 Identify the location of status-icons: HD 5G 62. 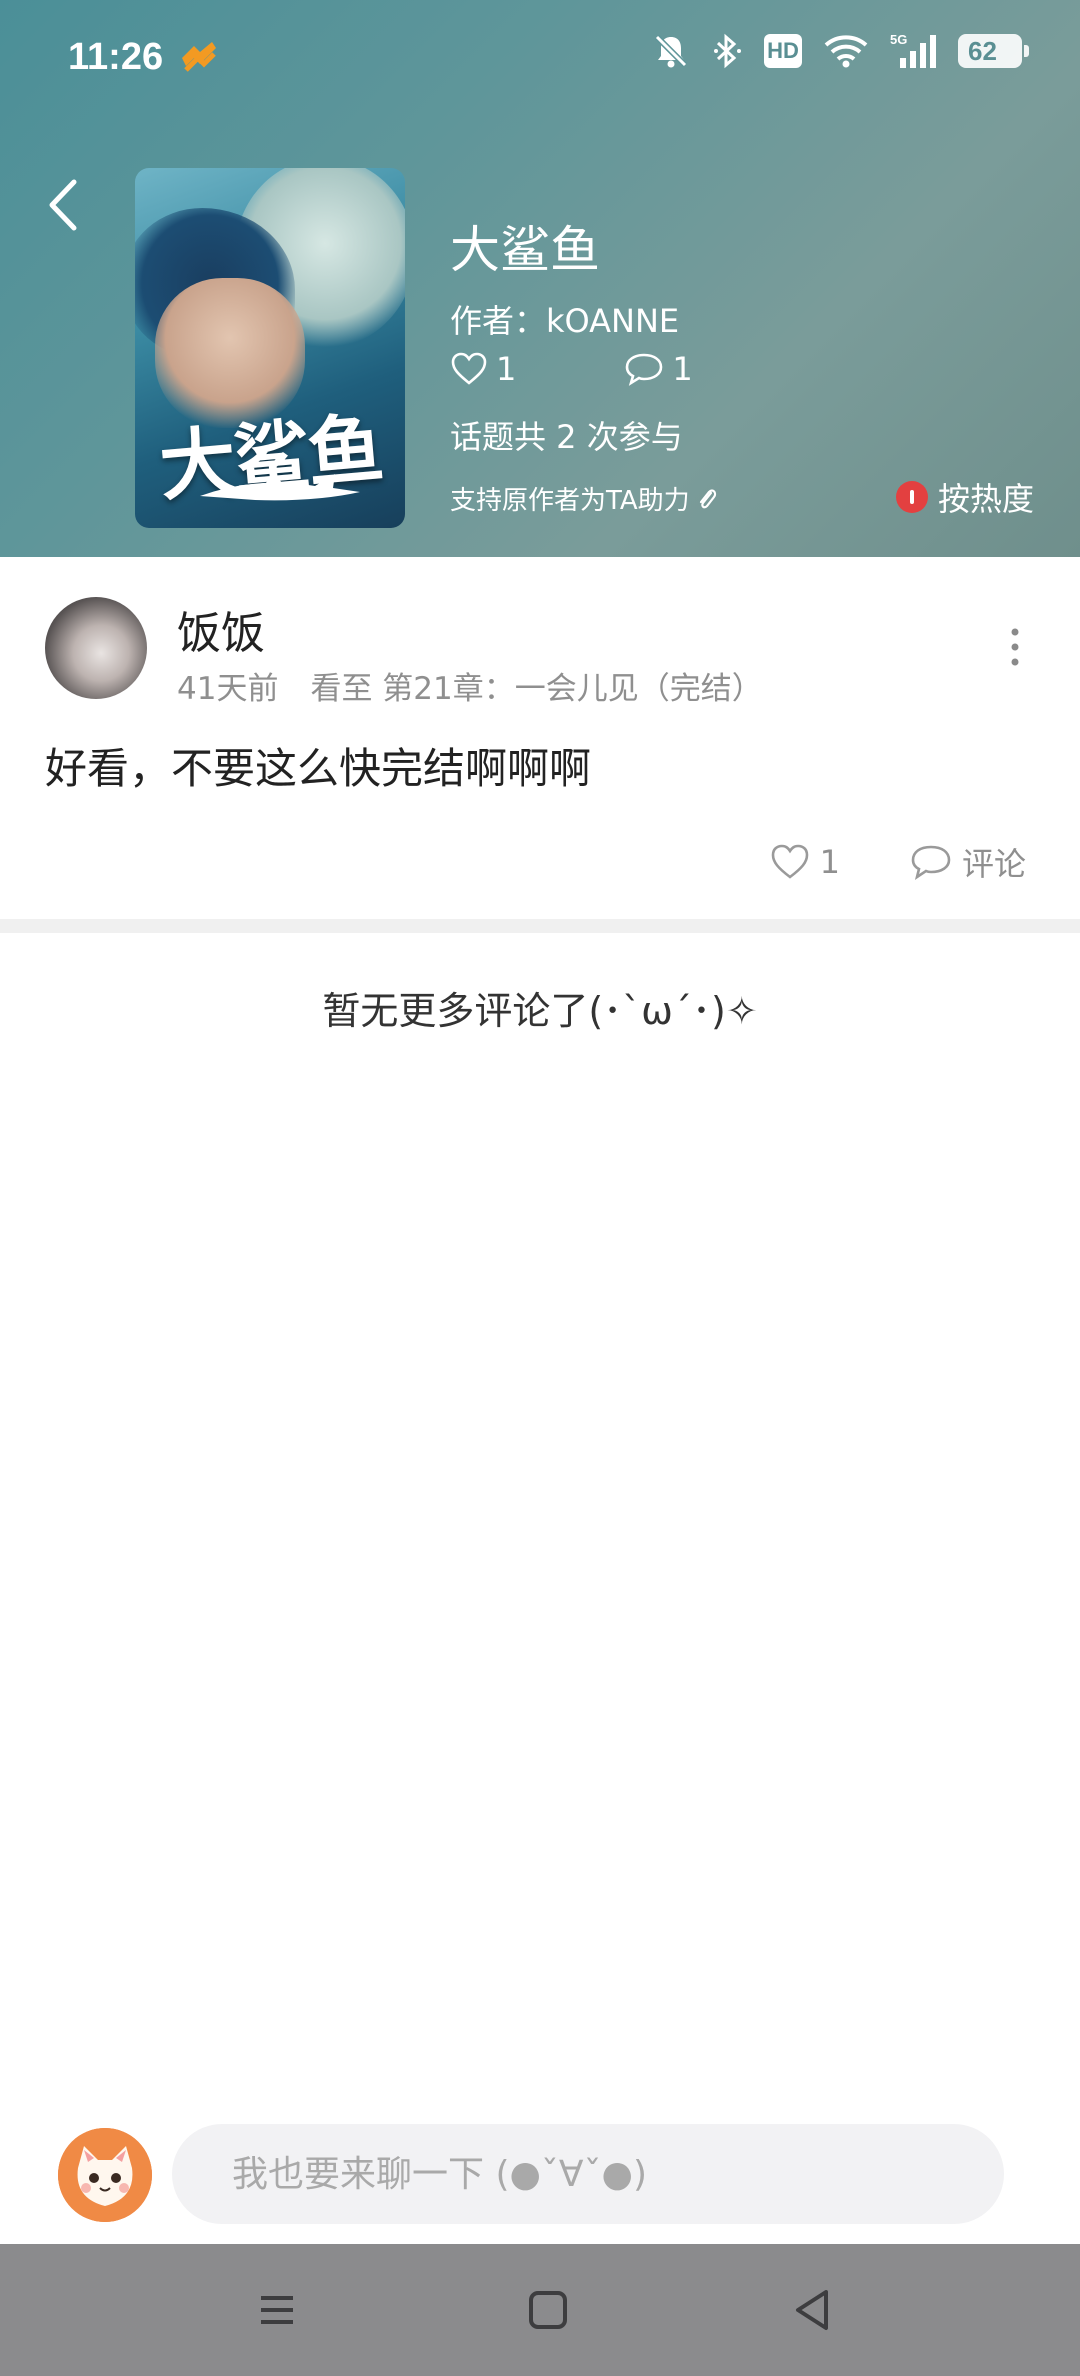
(840, 51).